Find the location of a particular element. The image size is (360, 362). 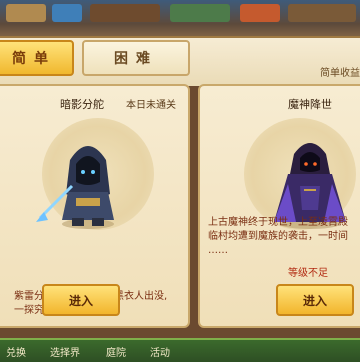

bottom-nav-item: 选择界 is located at coordinates (65, 351).